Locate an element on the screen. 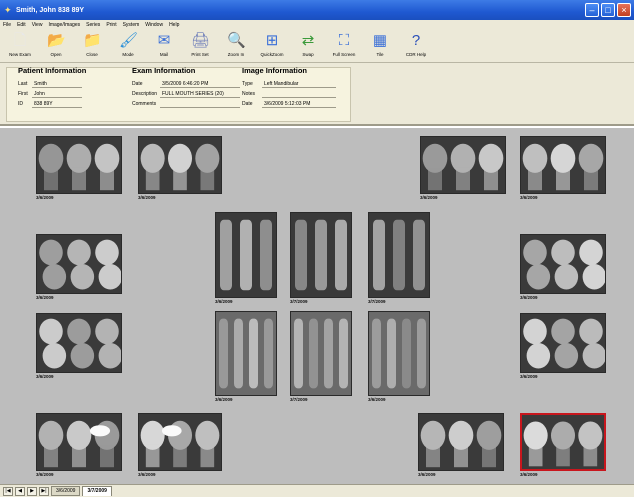 This screenshot has height=497, width=634. close-button: × is located at coordinates (624, 10).